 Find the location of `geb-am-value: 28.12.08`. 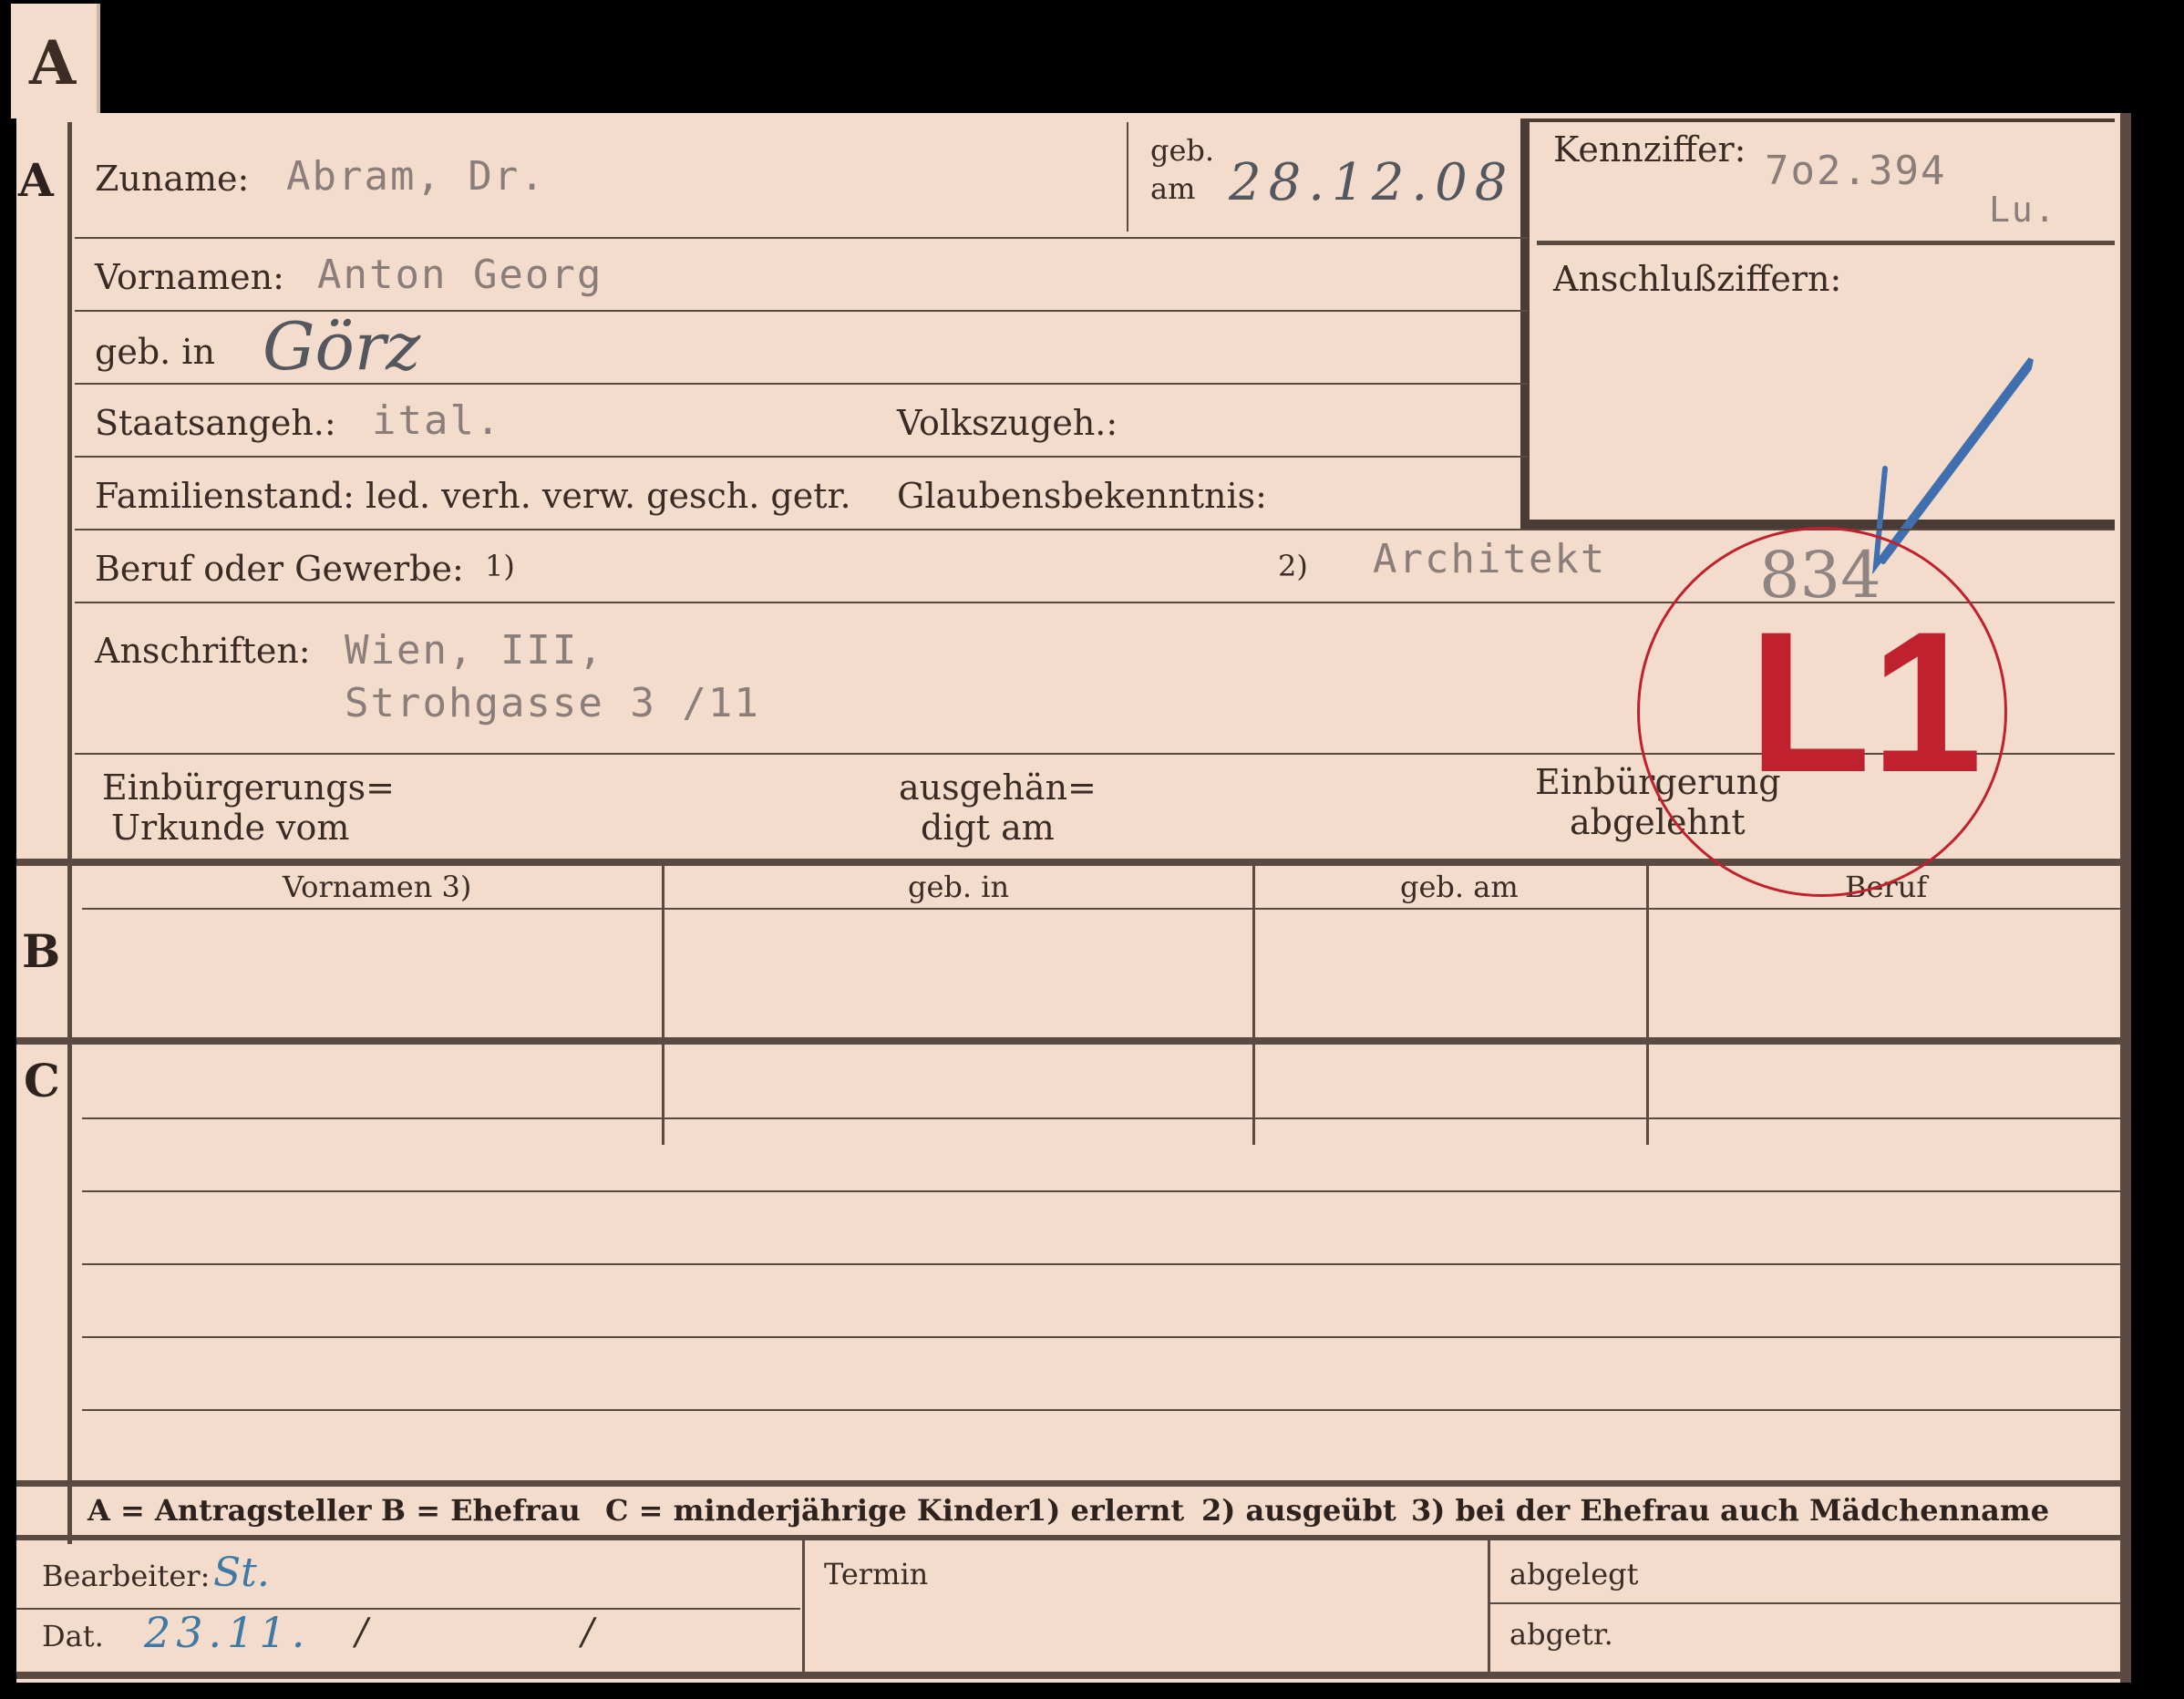

geb-am-value: 28.12.08 is located at coordinates (1372, 182).